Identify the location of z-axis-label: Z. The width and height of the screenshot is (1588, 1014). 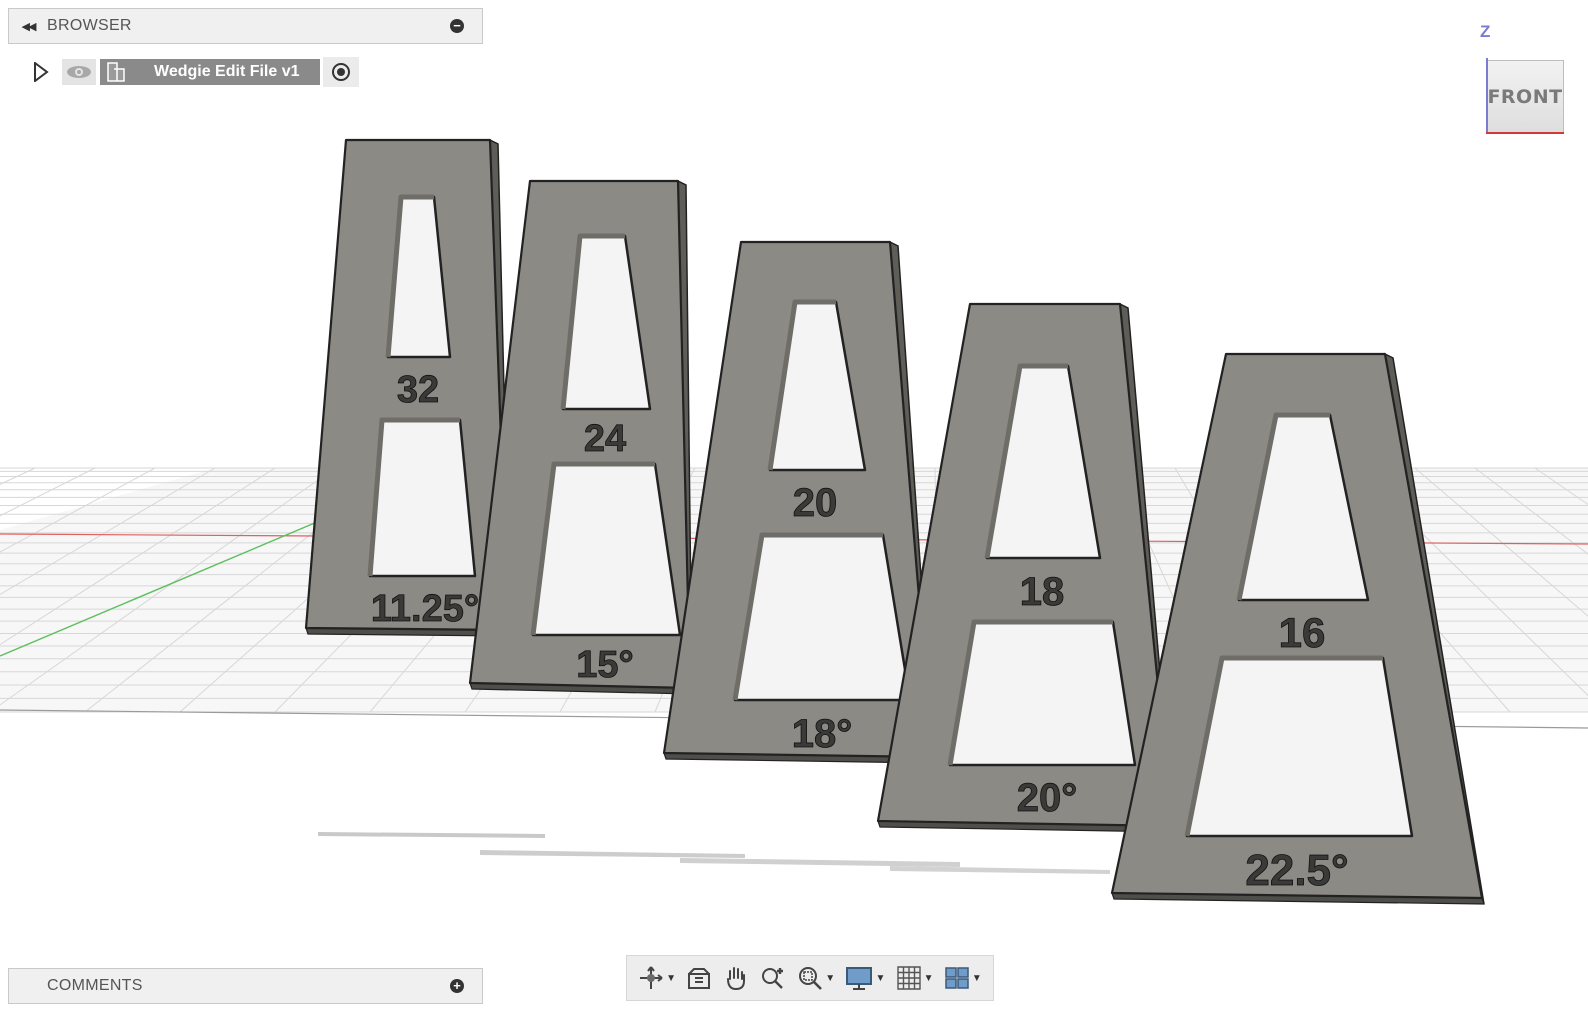
(1485, 31).